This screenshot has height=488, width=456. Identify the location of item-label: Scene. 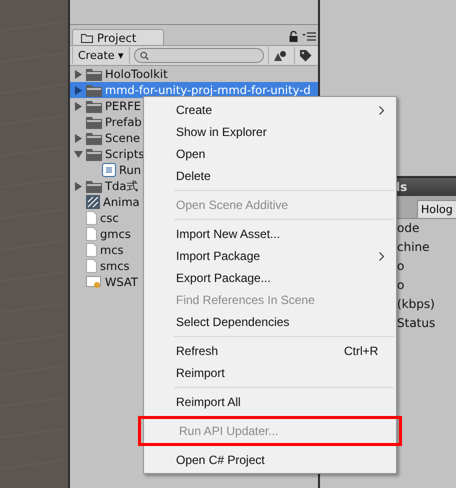
(122, 138).